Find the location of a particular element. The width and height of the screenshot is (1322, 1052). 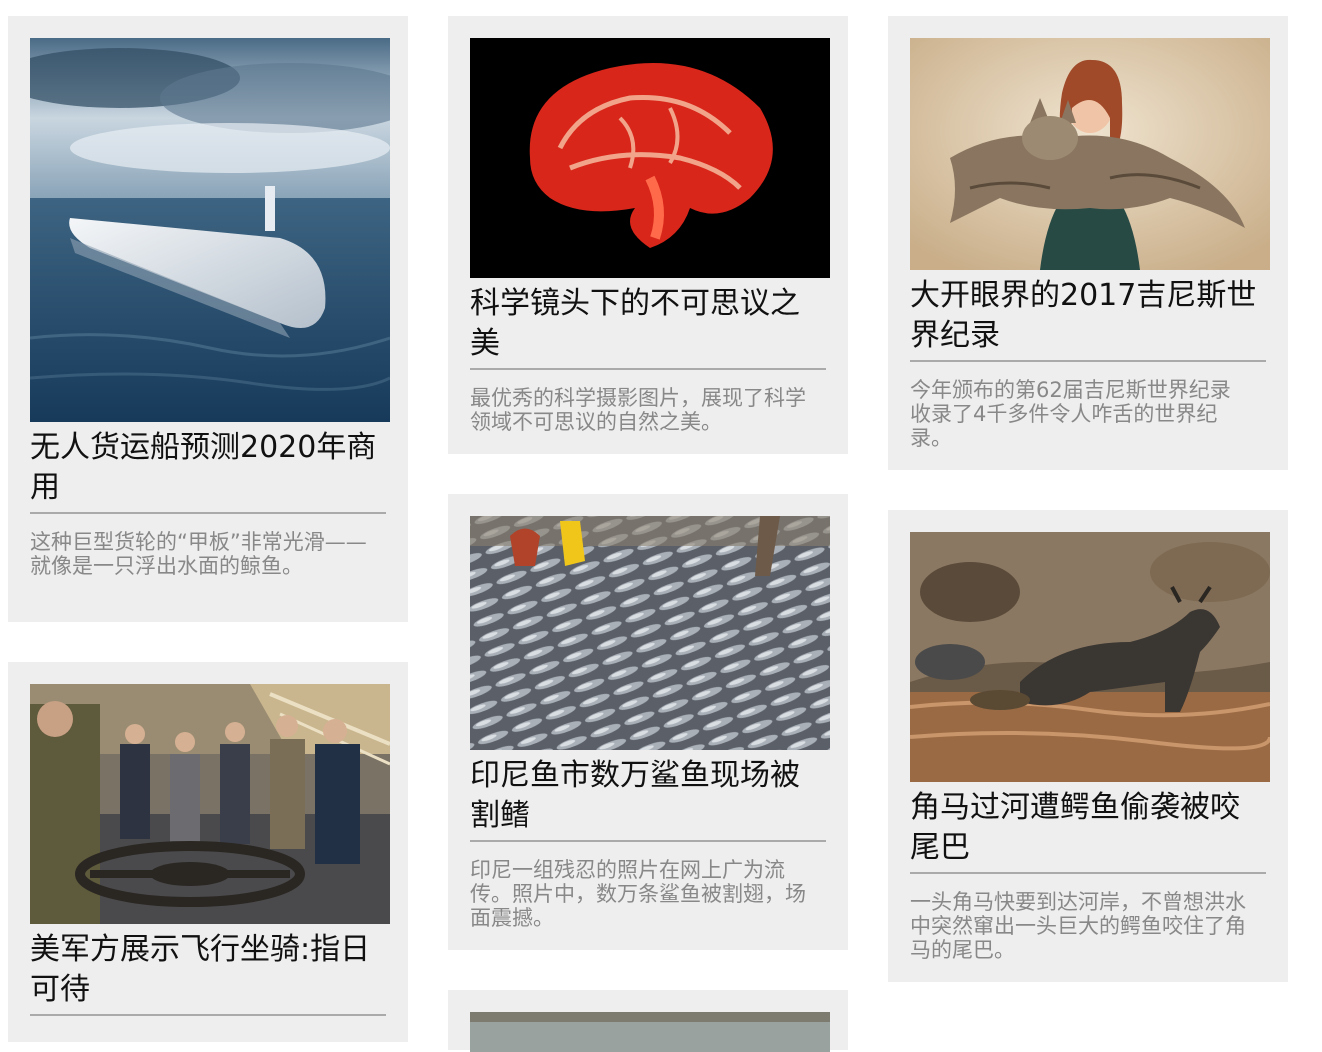

article-title: 科学镜头下的不可思议之美 is located at coordinates (648, 326).